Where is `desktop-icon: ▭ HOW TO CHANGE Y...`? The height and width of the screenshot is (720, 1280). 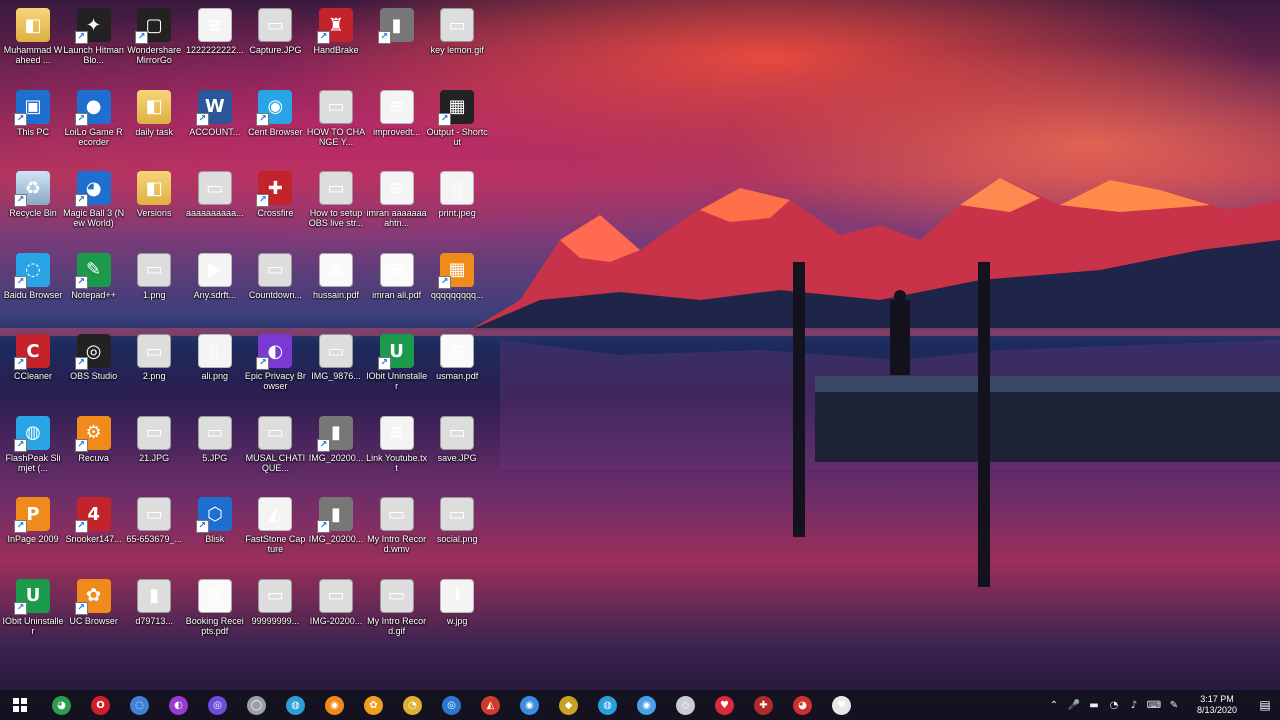 desktop-icon: ▭ HOW TO CHANGE Y... is located at coordinates (336, 124).